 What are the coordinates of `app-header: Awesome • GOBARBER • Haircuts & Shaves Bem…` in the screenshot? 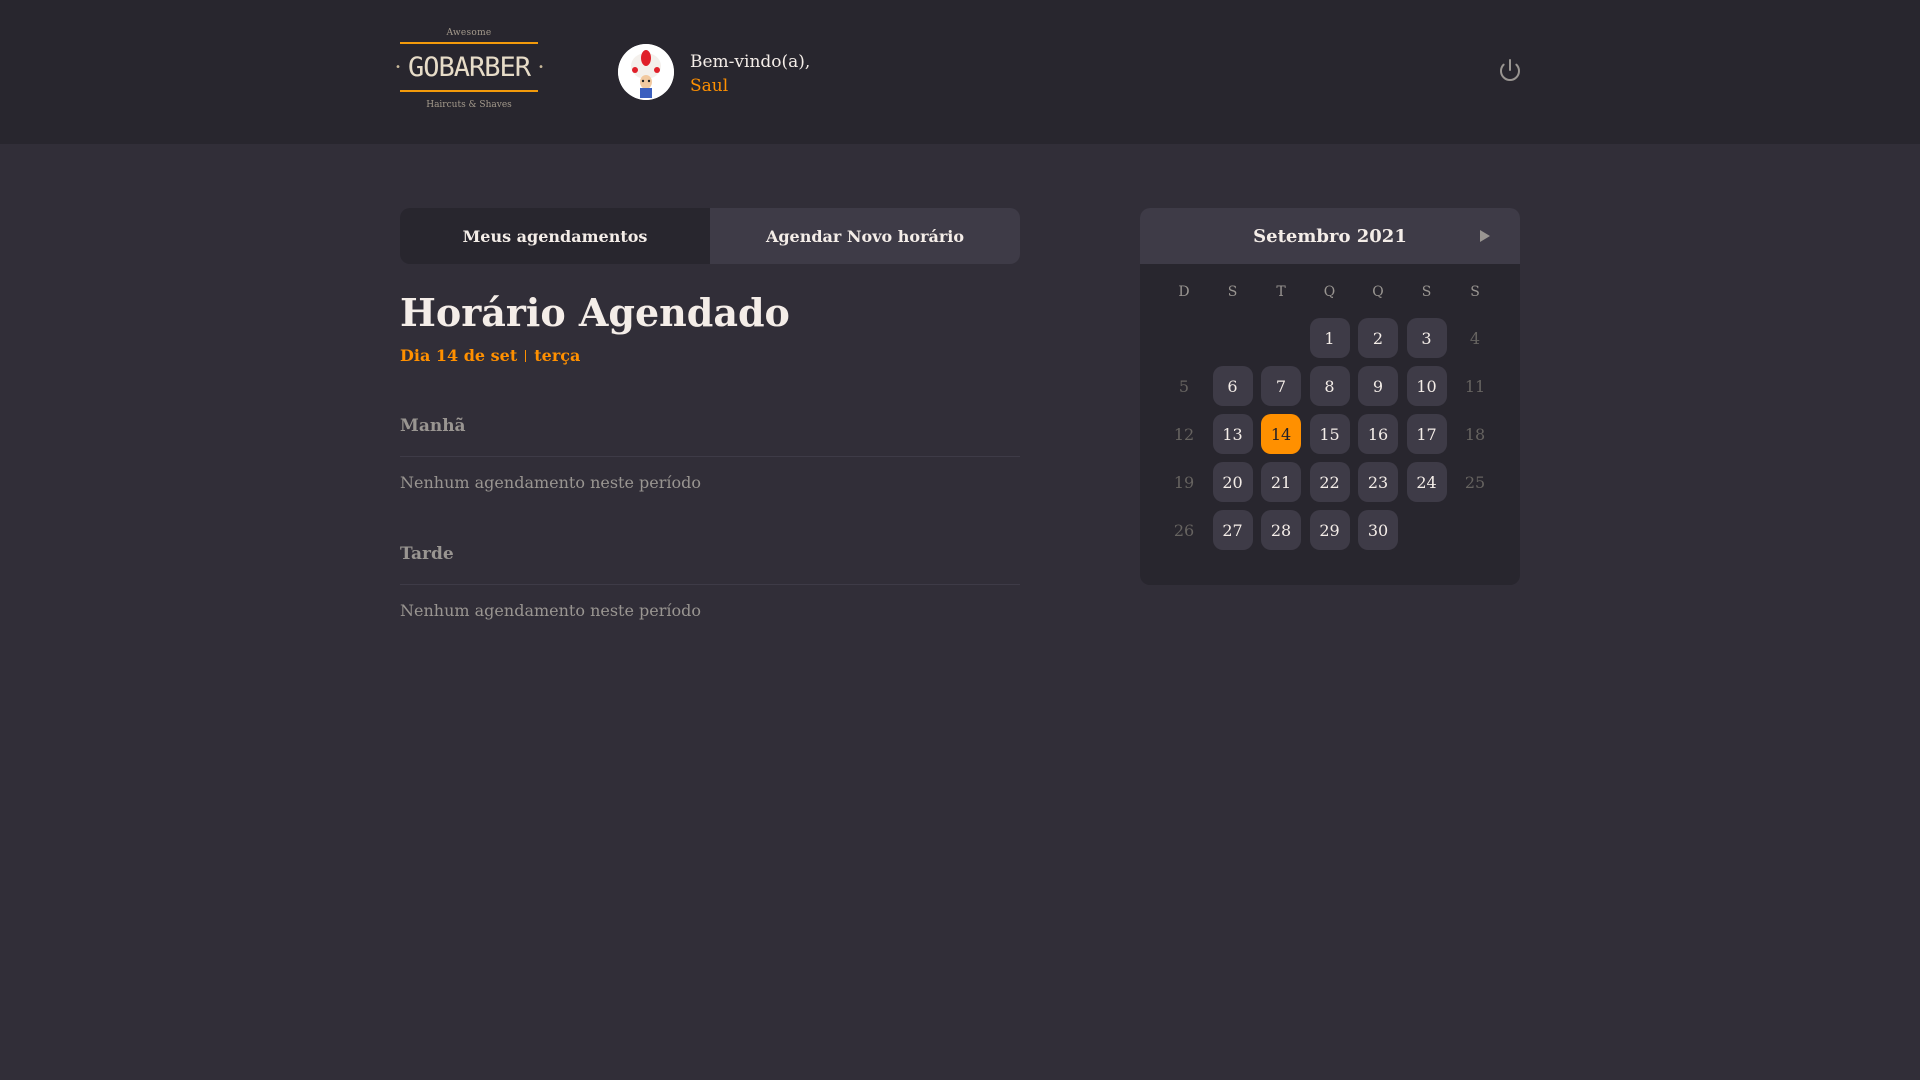 It's located at (960, 72).